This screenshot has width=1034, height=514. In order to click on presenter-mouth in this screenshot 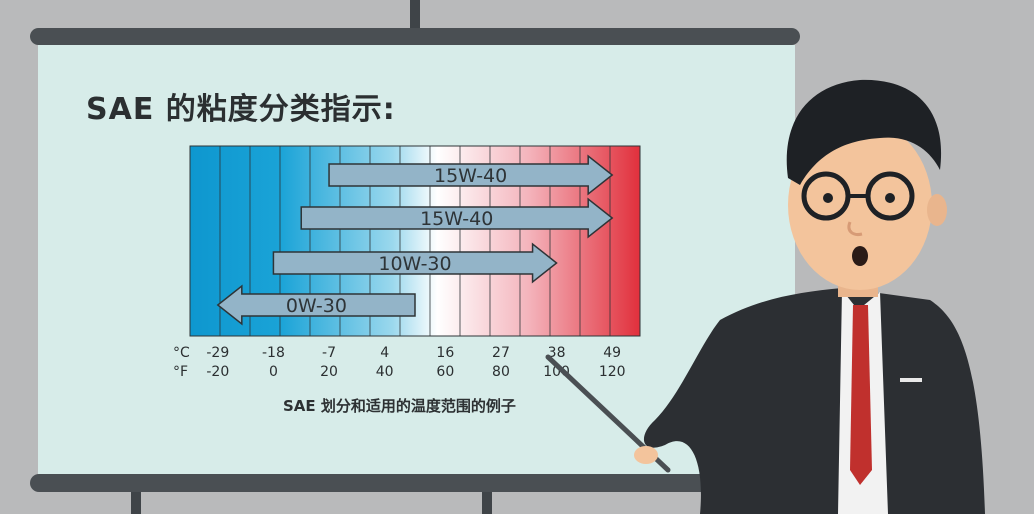, I will do `click(860, 256)`.